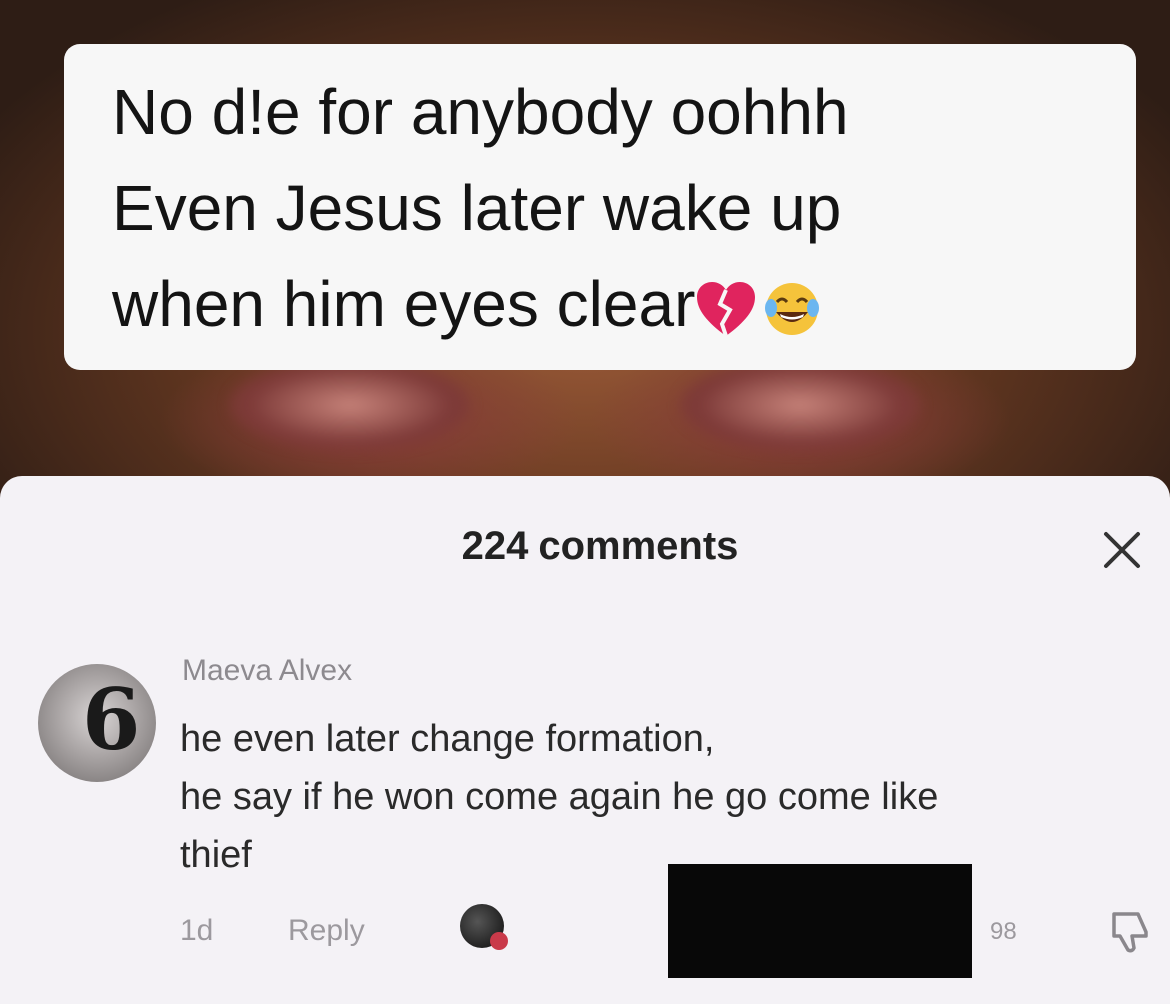  What do you see at coordinates (800, 405) in the screenshot?
I see `video-blurred-eye-right` at bounding box center [800, 405].